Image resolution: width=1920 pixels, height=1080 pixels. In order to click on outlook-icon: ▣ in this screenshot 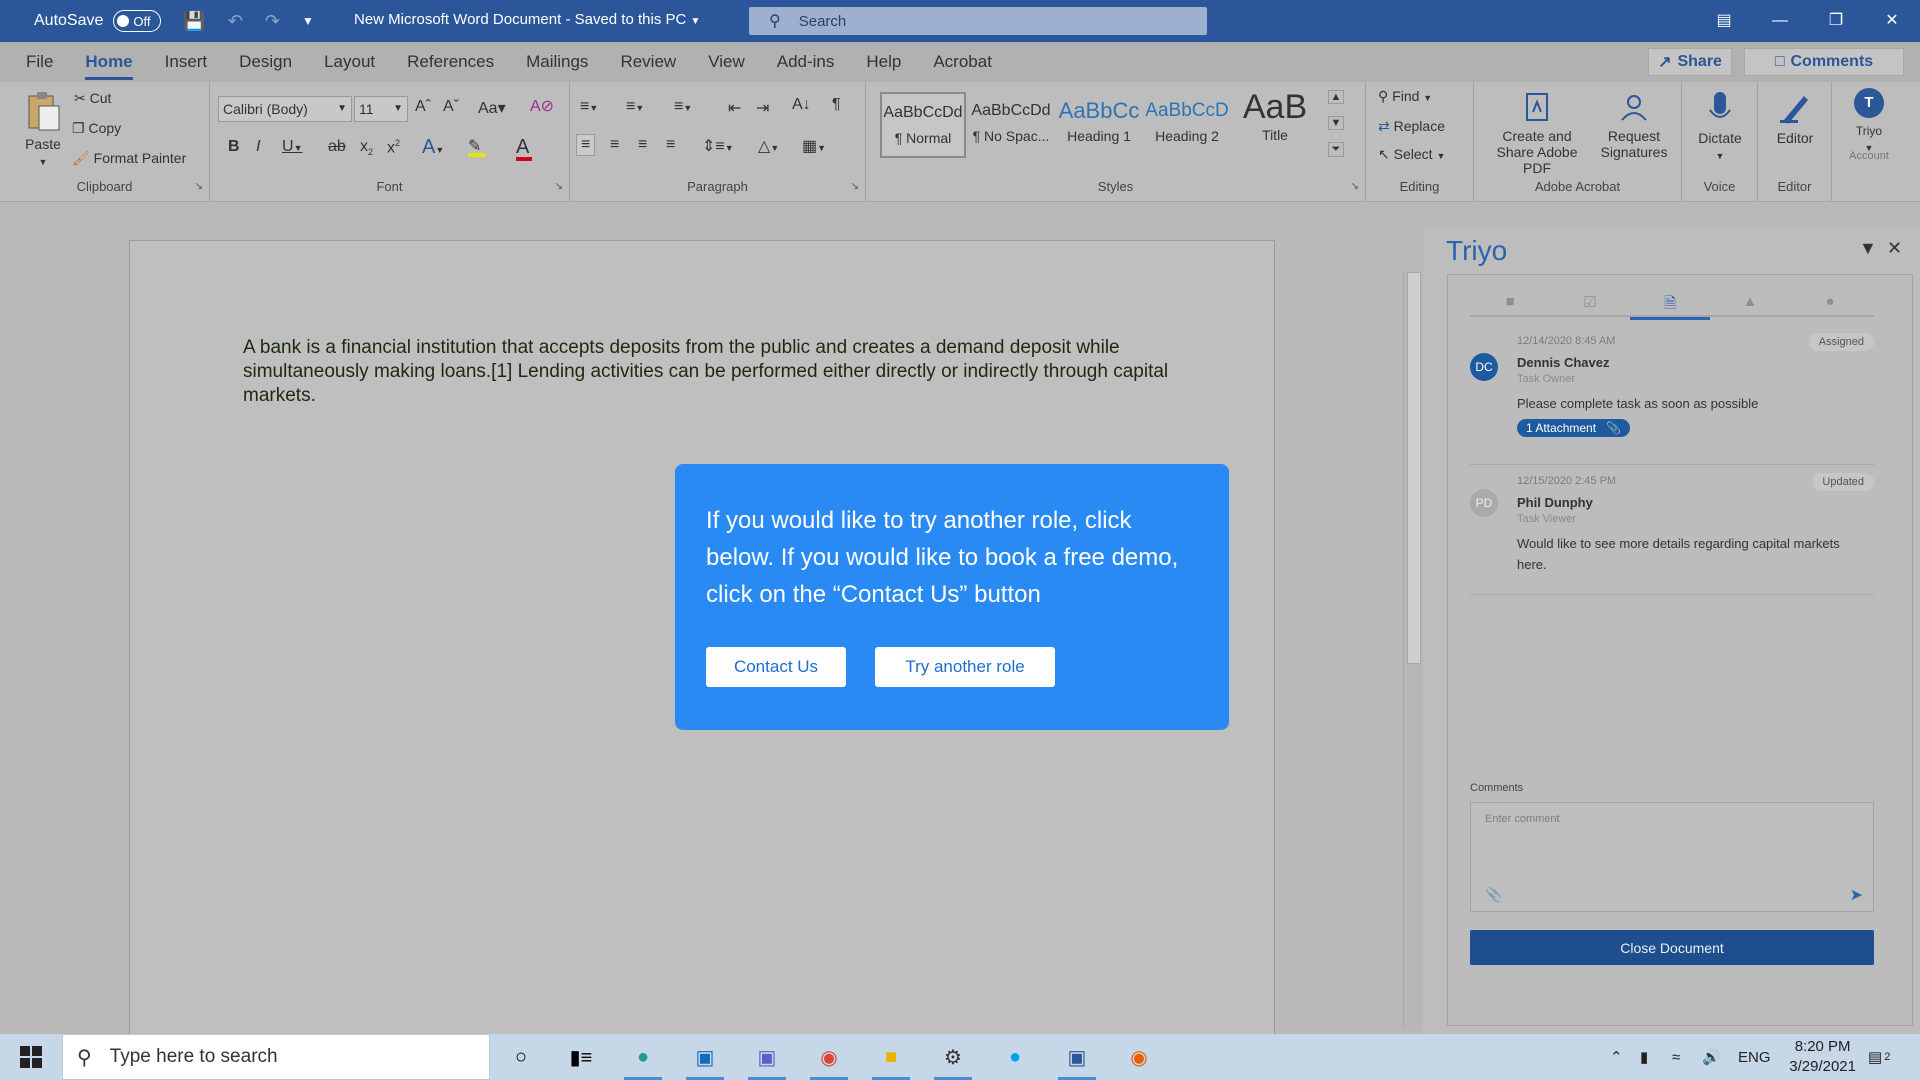, I will do `click(705, 1057)`.